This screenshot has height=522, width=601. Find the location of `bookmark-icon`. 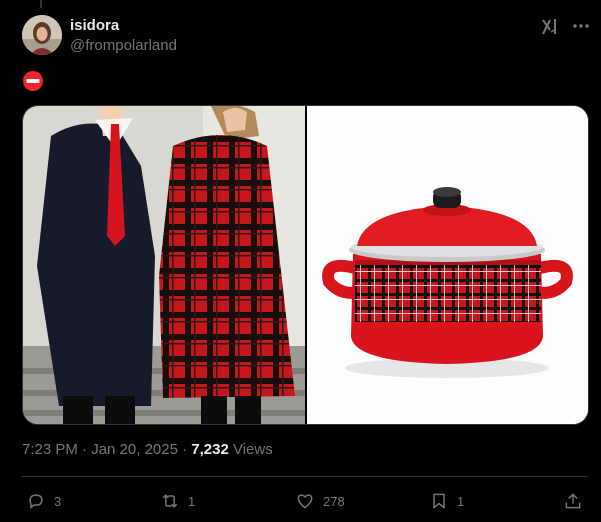

bookmark-icon is located at coordinates (439, 501).